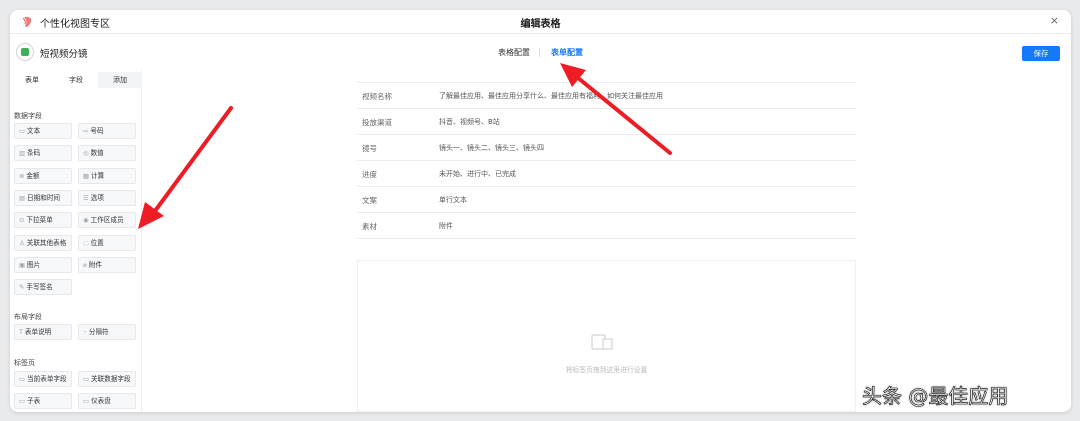 The height and width of the screenshot is (421, 1080). Describe the element at coordinates (107, 131) in the screenshot. I see `add-field-number: ⇨ 号码` at that location.